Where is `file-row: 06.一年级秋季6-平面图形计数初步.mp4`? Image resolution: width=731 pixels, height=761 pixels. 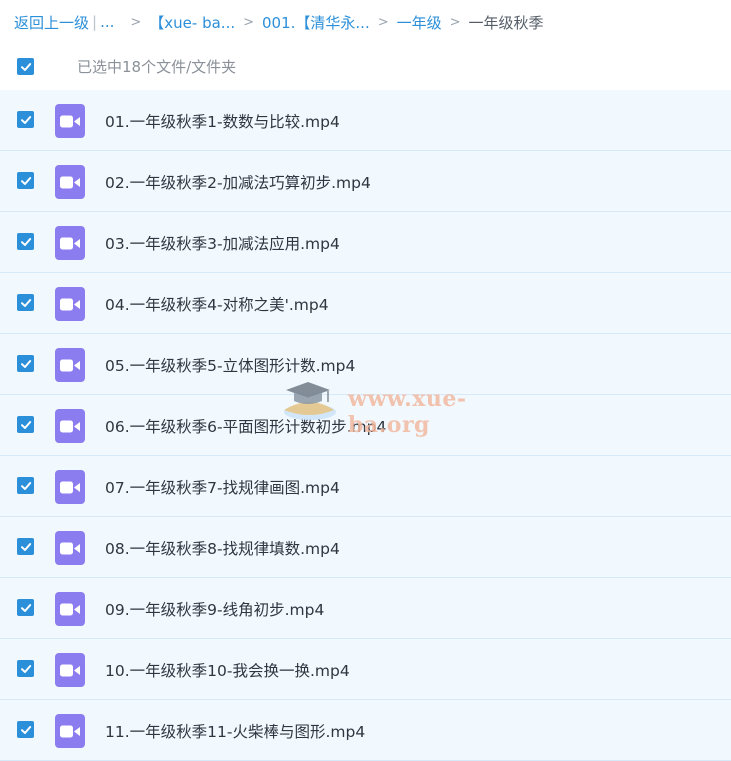 file-row: 06.一年级秋季6-平面图形计数初步.mp4 is located at coordinates (365, 425).